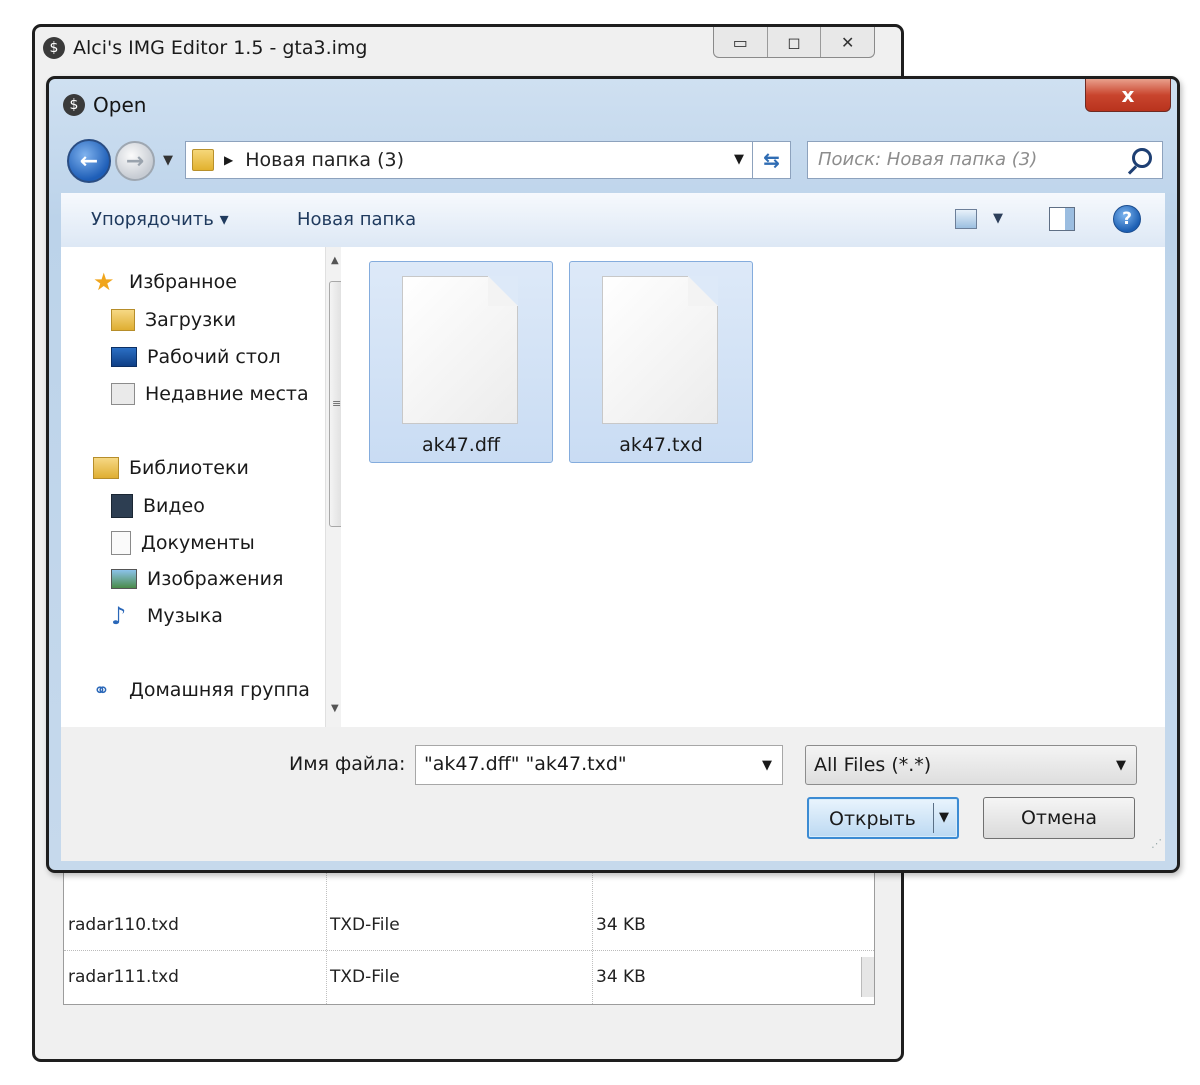 This screenshot has height=1085, width=1200. What do you see at coordinates (124, 357) in the screenshot?
I see `desktop-icon` at bounding box center [124, 357].